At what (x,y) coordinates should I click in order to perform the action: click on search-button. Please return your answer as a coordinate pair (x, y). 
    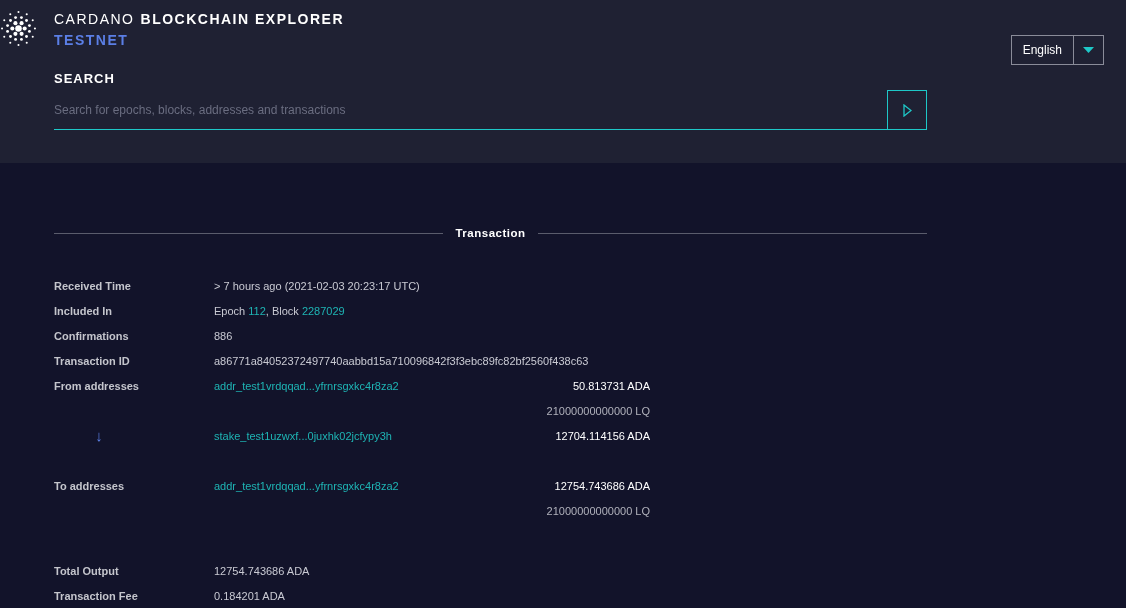
    Looking at the image, I should click on (907, 110).